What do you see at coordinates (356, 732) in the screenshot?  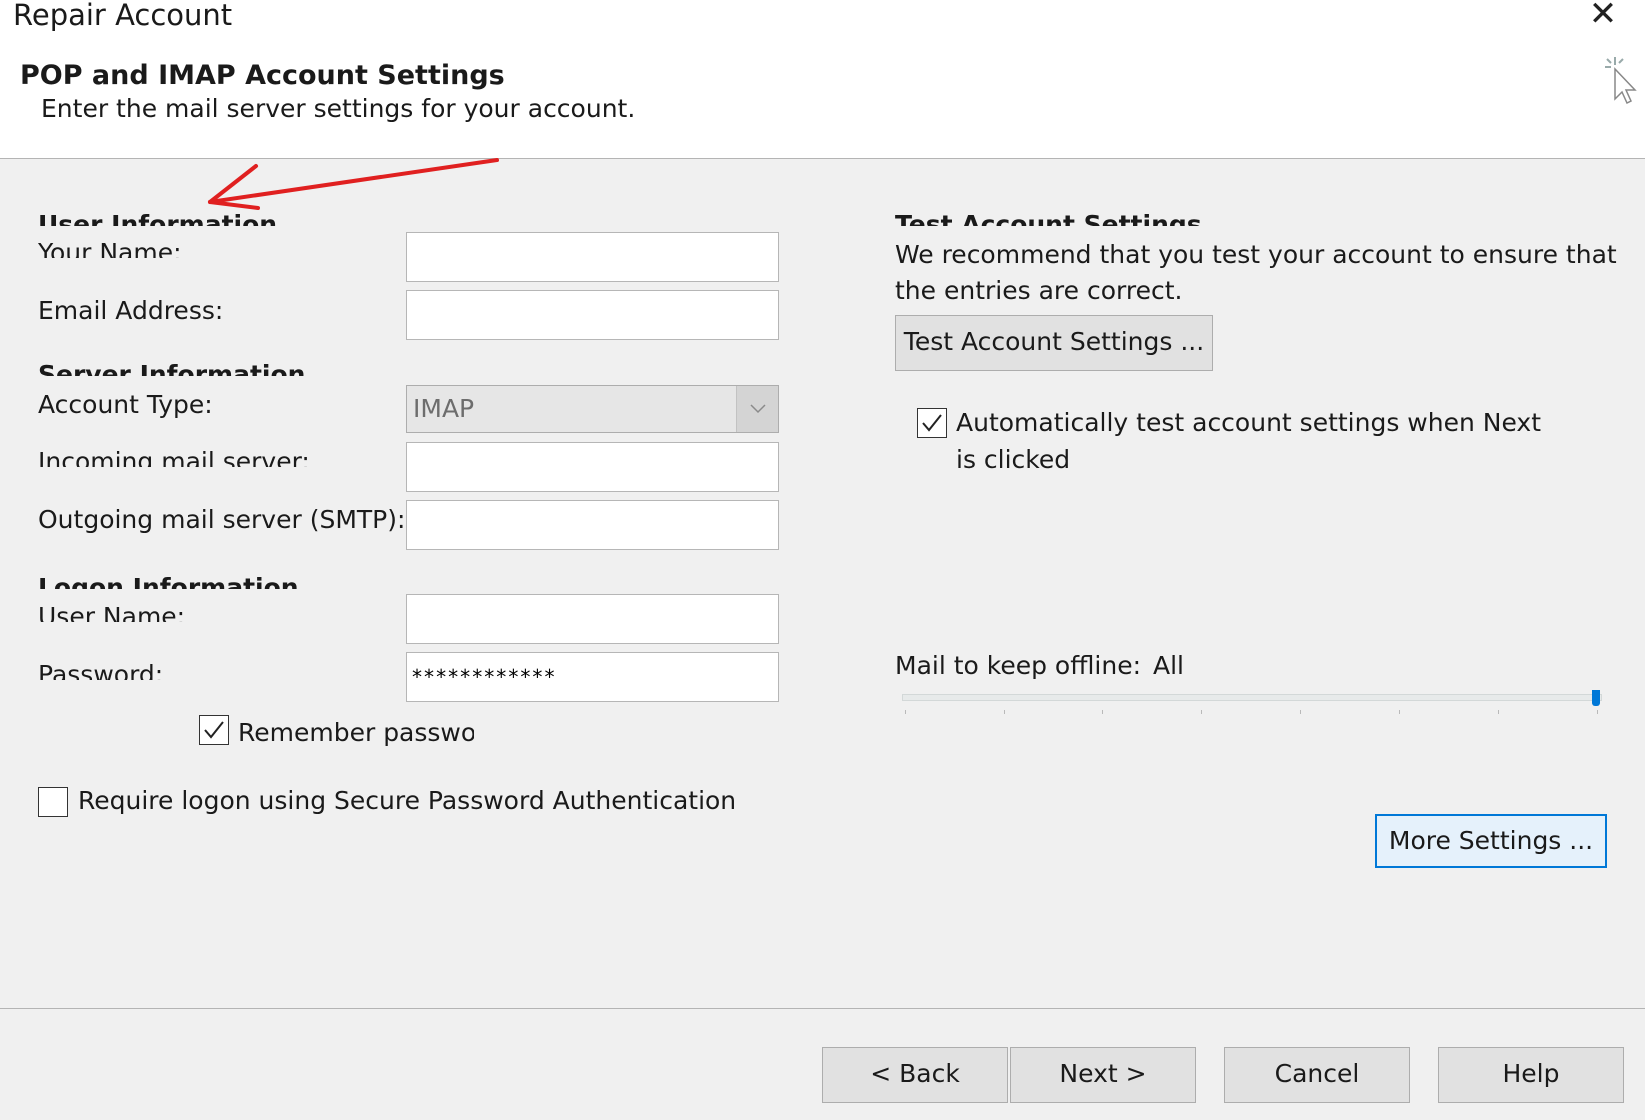 I see `remember-password-label: Remember passwor` at bounding box center [356, 732].